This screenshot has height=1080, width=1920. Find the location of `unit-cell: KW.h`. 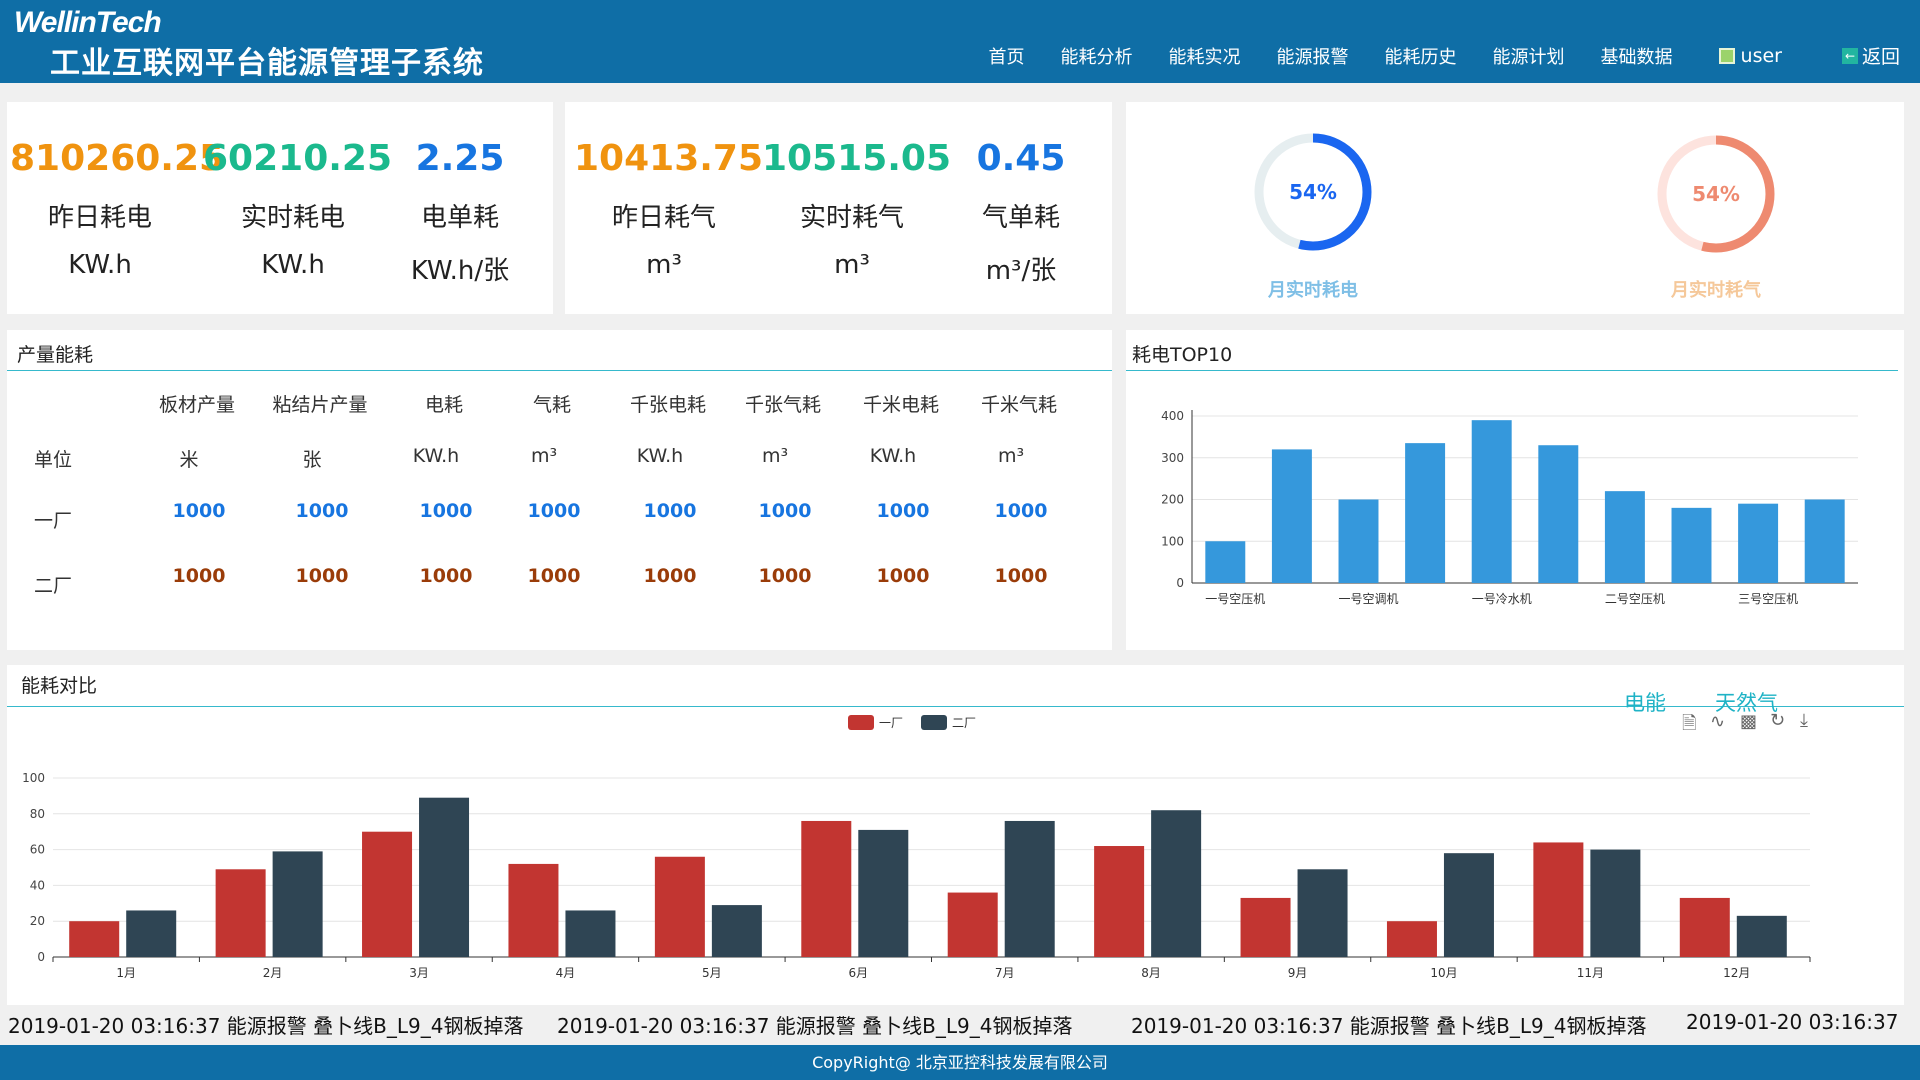

unit-cell: KW.h is located at coordinates (893, 456).